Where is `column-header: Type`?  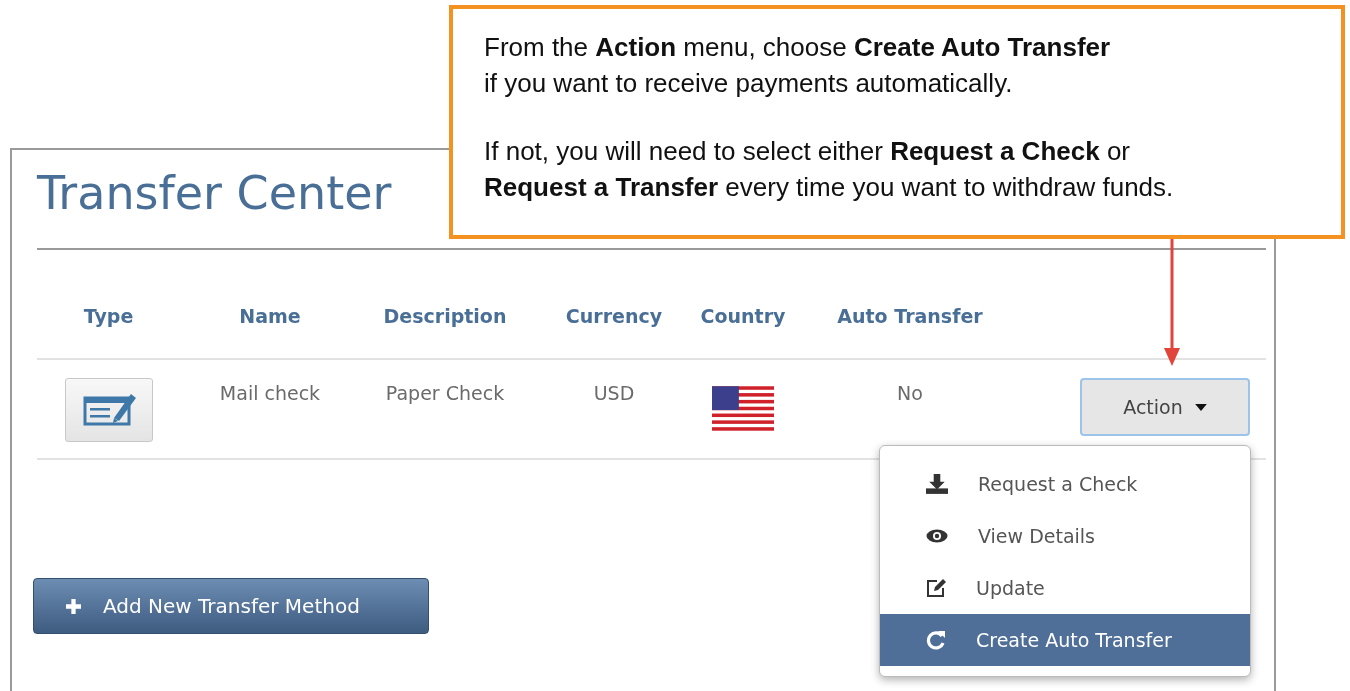 column-header: Type is located at coordinates (108, 316).